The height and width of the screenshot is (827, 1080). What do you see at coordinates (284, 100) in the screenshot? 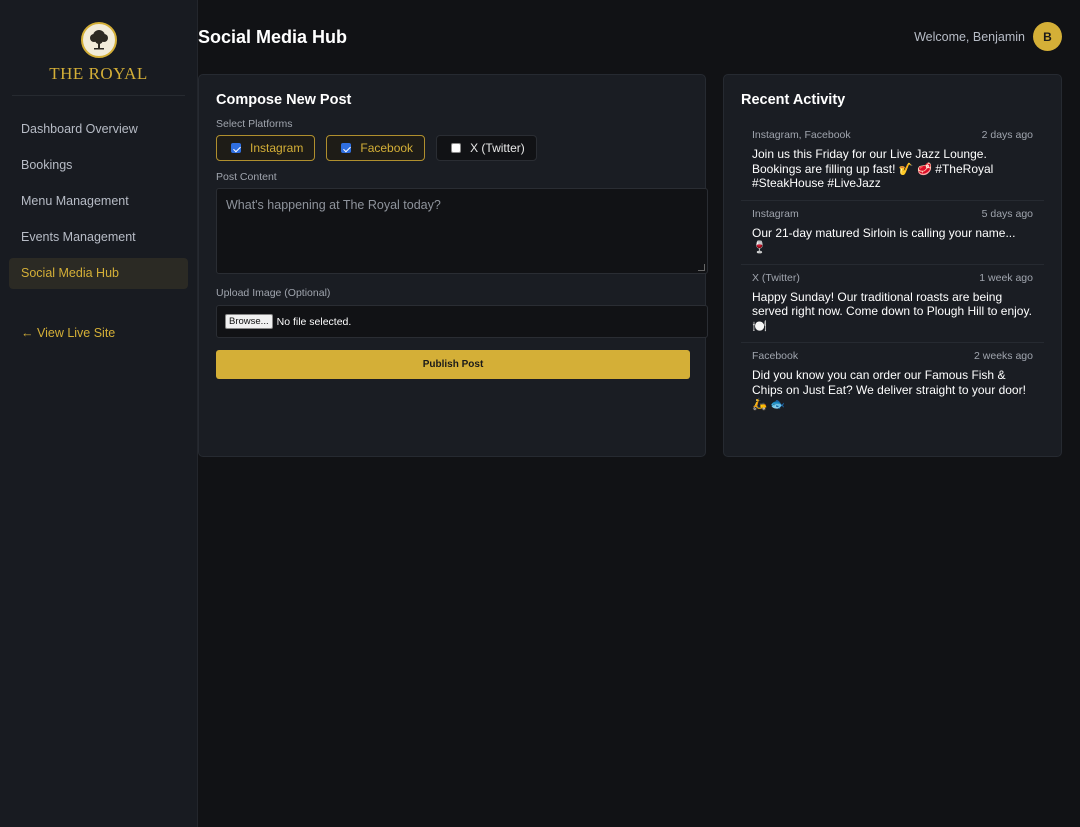
I see `compose-title: Compose New Post` at bounding box center [284, 100].